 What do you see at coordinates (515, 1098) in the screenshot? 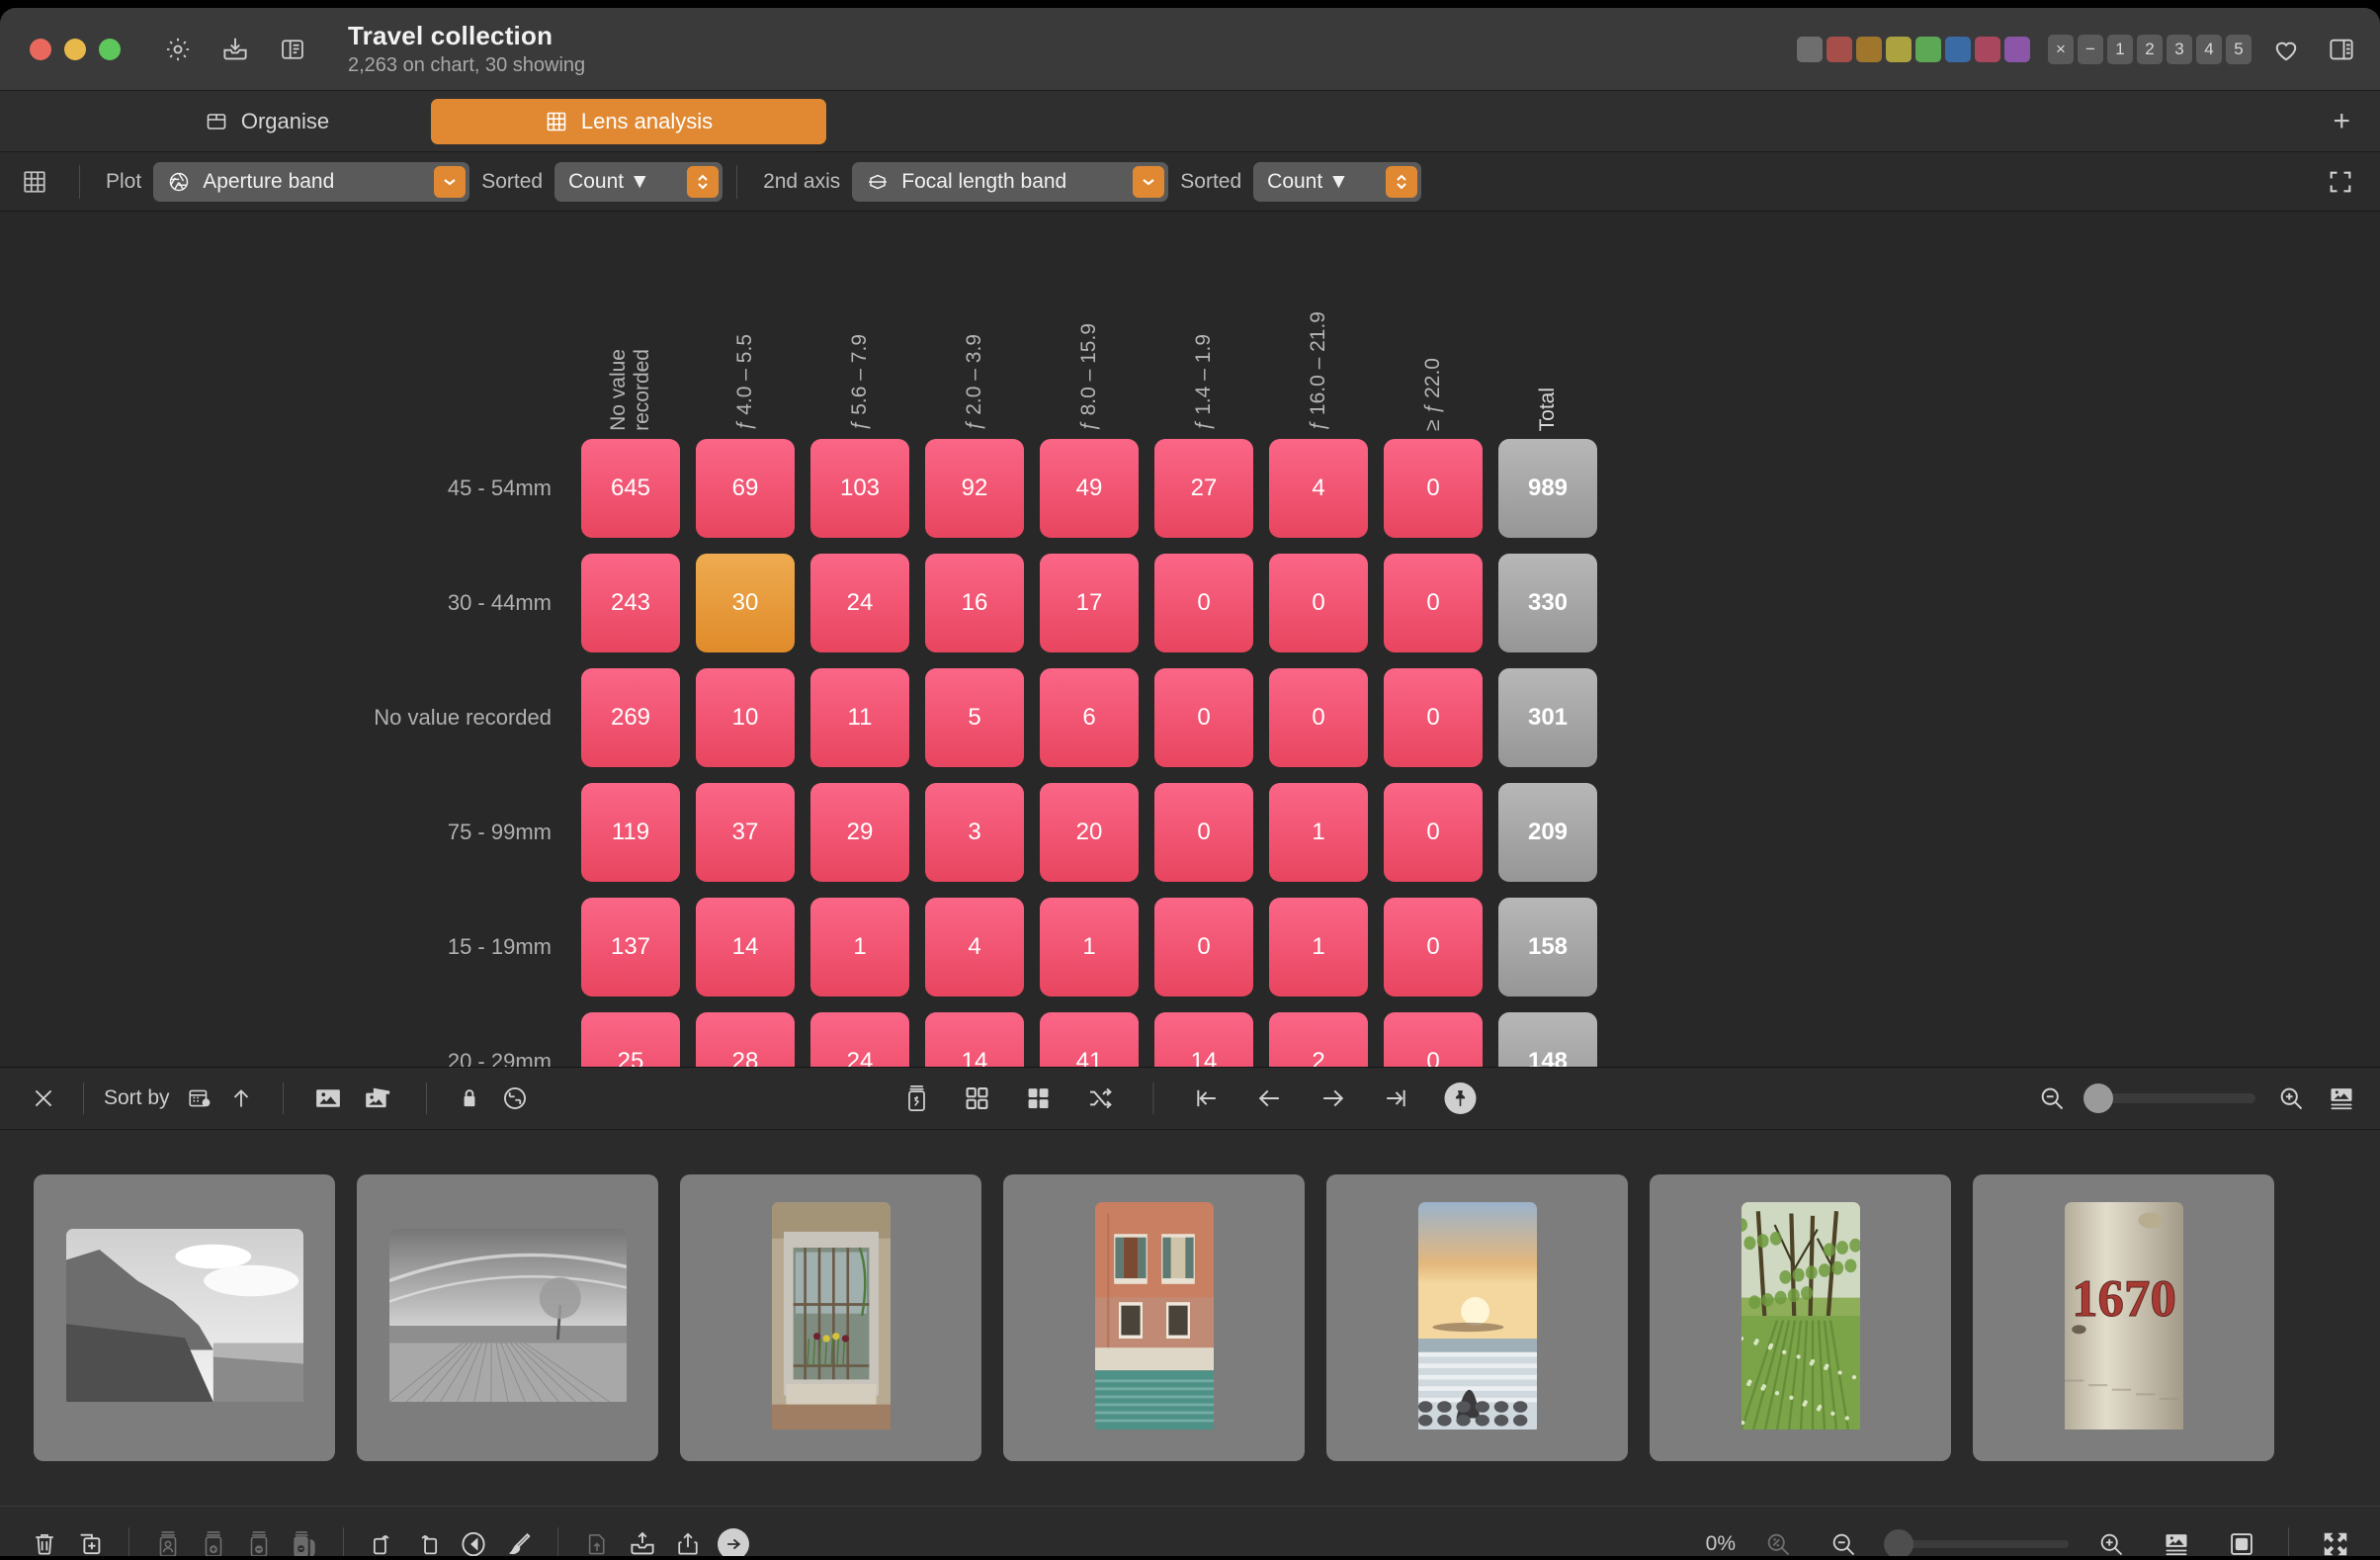
I see `refresh-icon` at bounding box center [515, 1098].